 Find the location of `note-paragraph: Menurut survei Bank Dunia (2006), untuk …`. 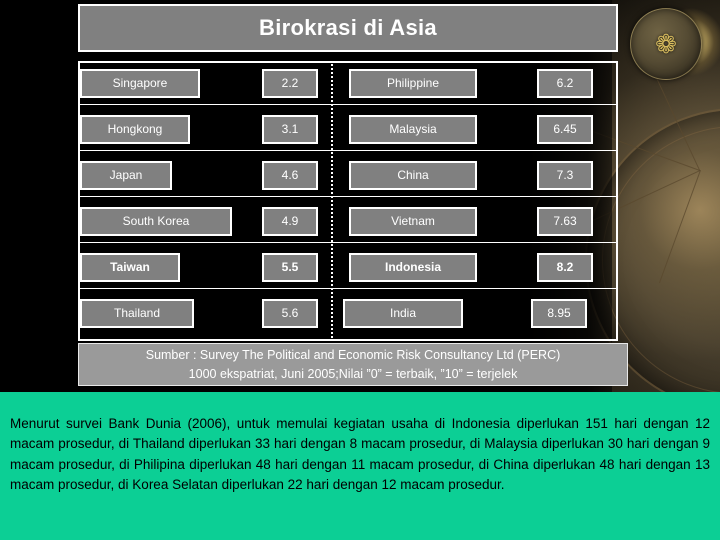

note-paragraph: Menurut survei Bank Dunia (2006), untuk … is located at coordinates (360, 454).